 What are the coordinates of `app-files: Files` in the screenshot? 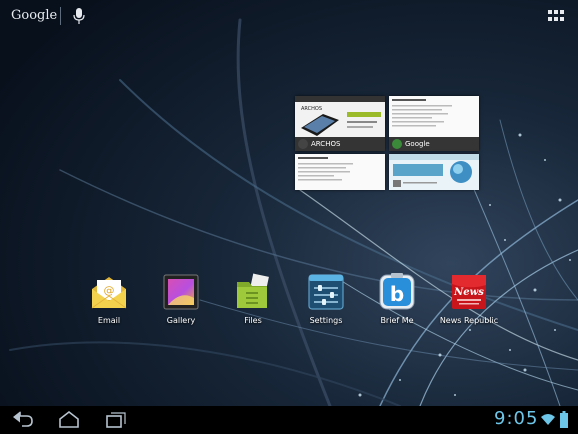 It's located at (253, 298).